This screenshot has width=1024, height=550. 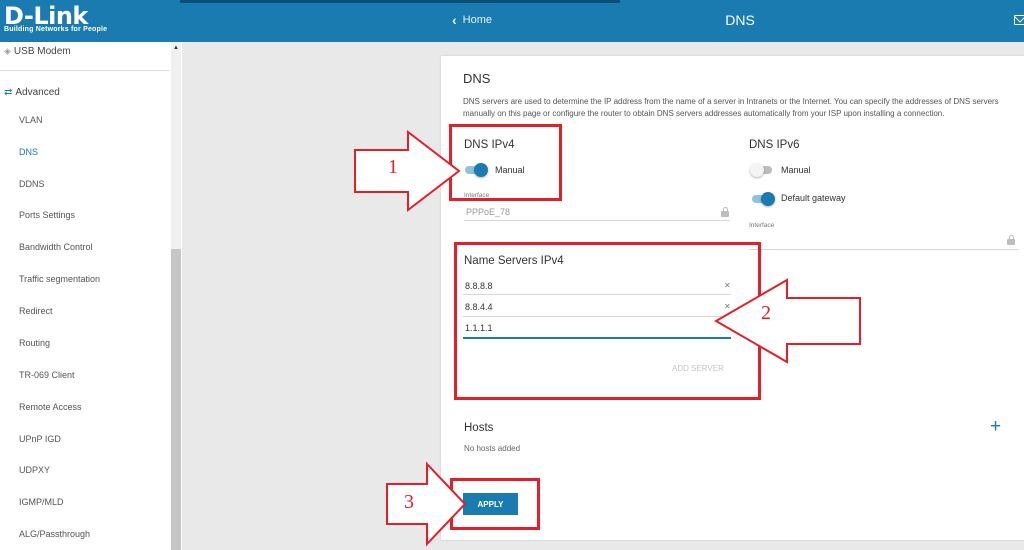 What do you see at coordinates (34, 470) in the screenshot?
I see `sidebar-item-udpxy: UDPXY` at bounding box center [34, 470].